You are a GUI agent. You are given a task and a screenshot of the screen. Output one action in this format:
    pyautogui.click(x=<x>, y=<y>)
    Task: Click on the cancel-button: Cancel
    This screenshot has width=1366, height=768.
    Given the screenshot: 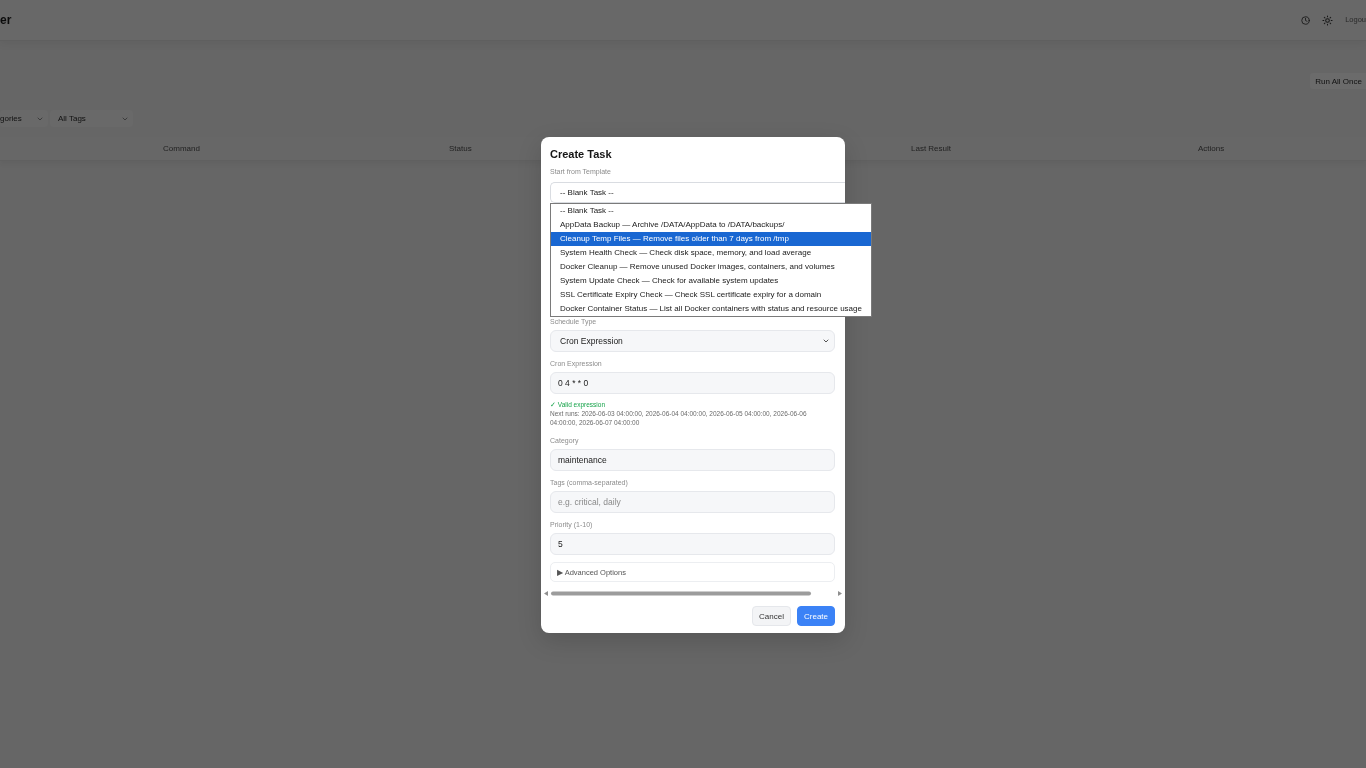 What is the action you would take?
    pyautogui.click(x=771, y=616)
    